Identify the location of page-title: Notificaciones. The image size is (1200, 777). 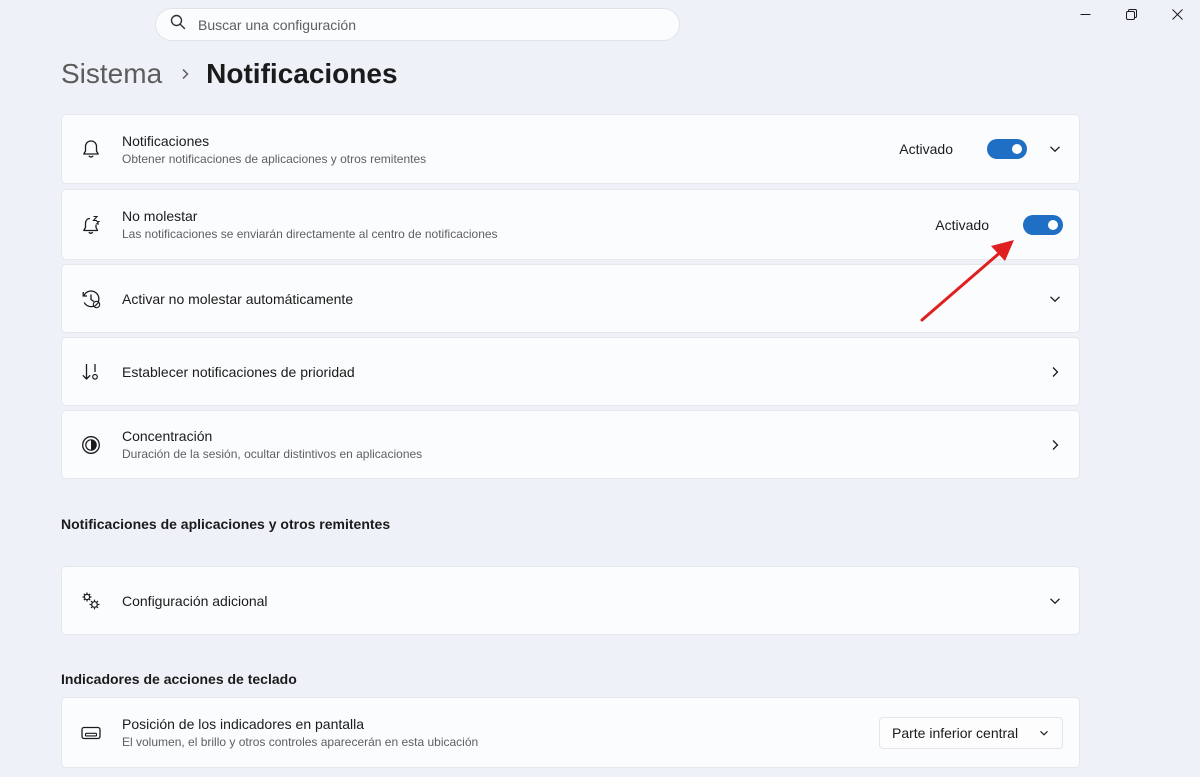
(302, 73).